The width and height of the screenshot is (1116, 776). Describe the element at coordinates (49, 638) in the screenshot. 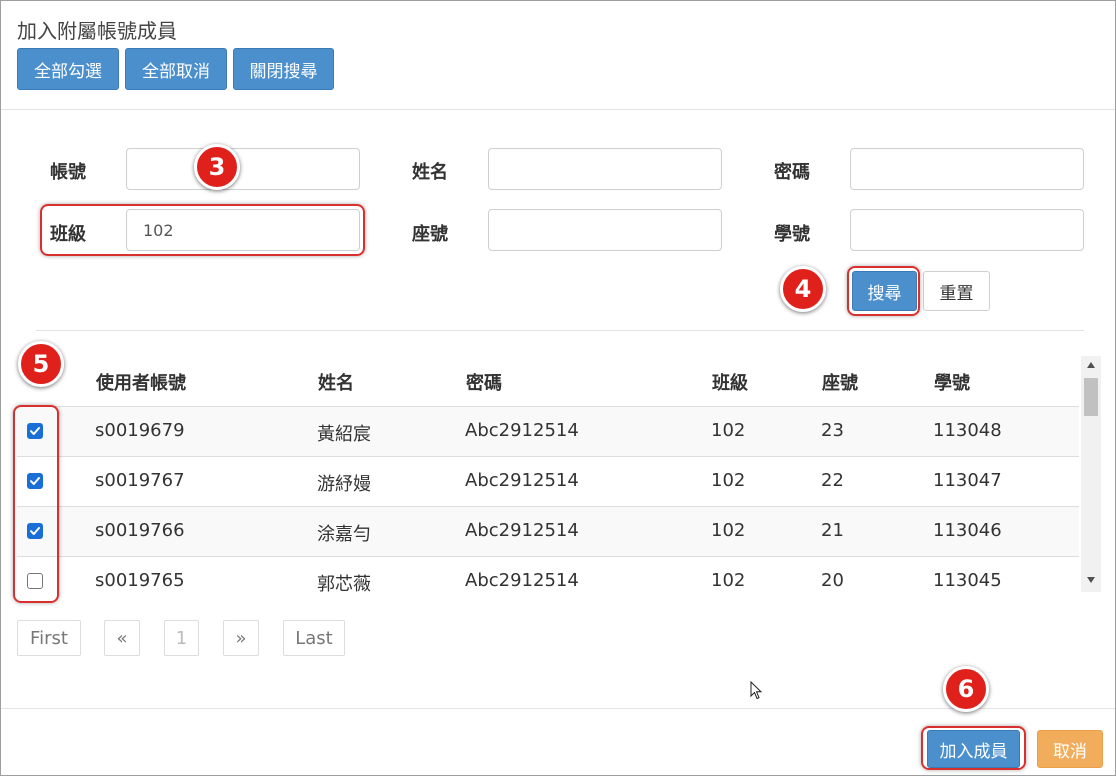

I see `pagination-first: First` at that location.